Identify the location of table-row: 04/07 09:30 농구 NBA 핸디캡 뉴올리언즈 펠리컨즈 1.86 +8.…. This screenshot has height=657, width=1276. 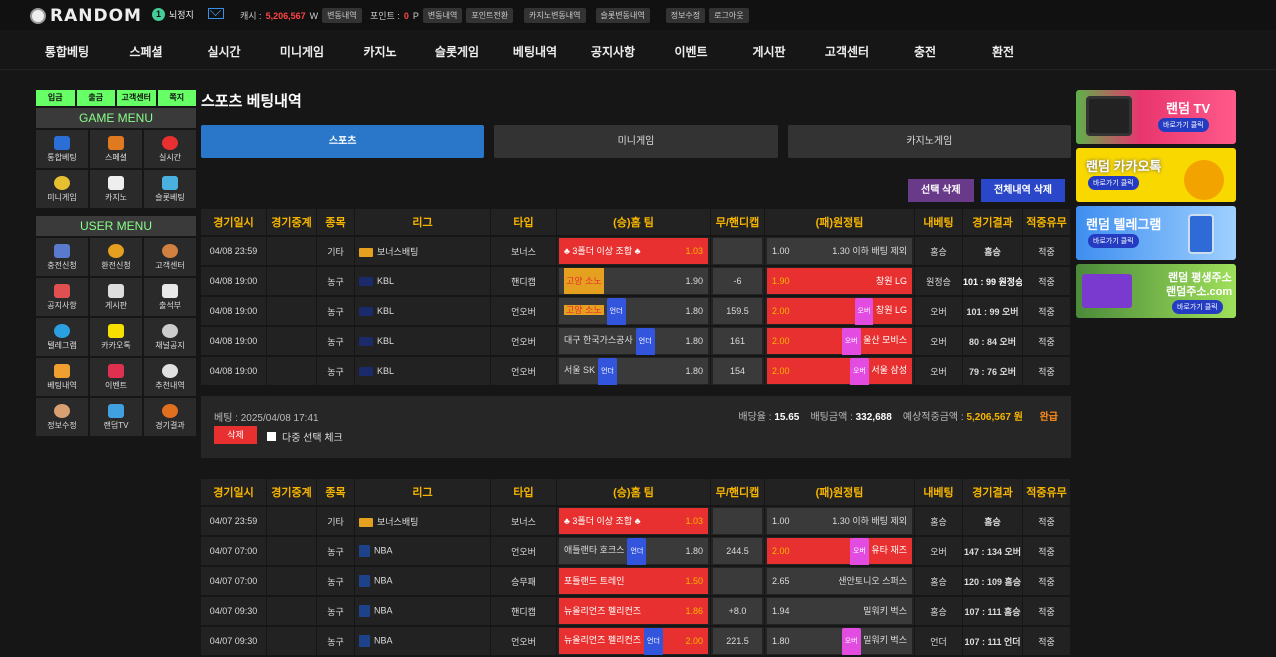
(636, 611).